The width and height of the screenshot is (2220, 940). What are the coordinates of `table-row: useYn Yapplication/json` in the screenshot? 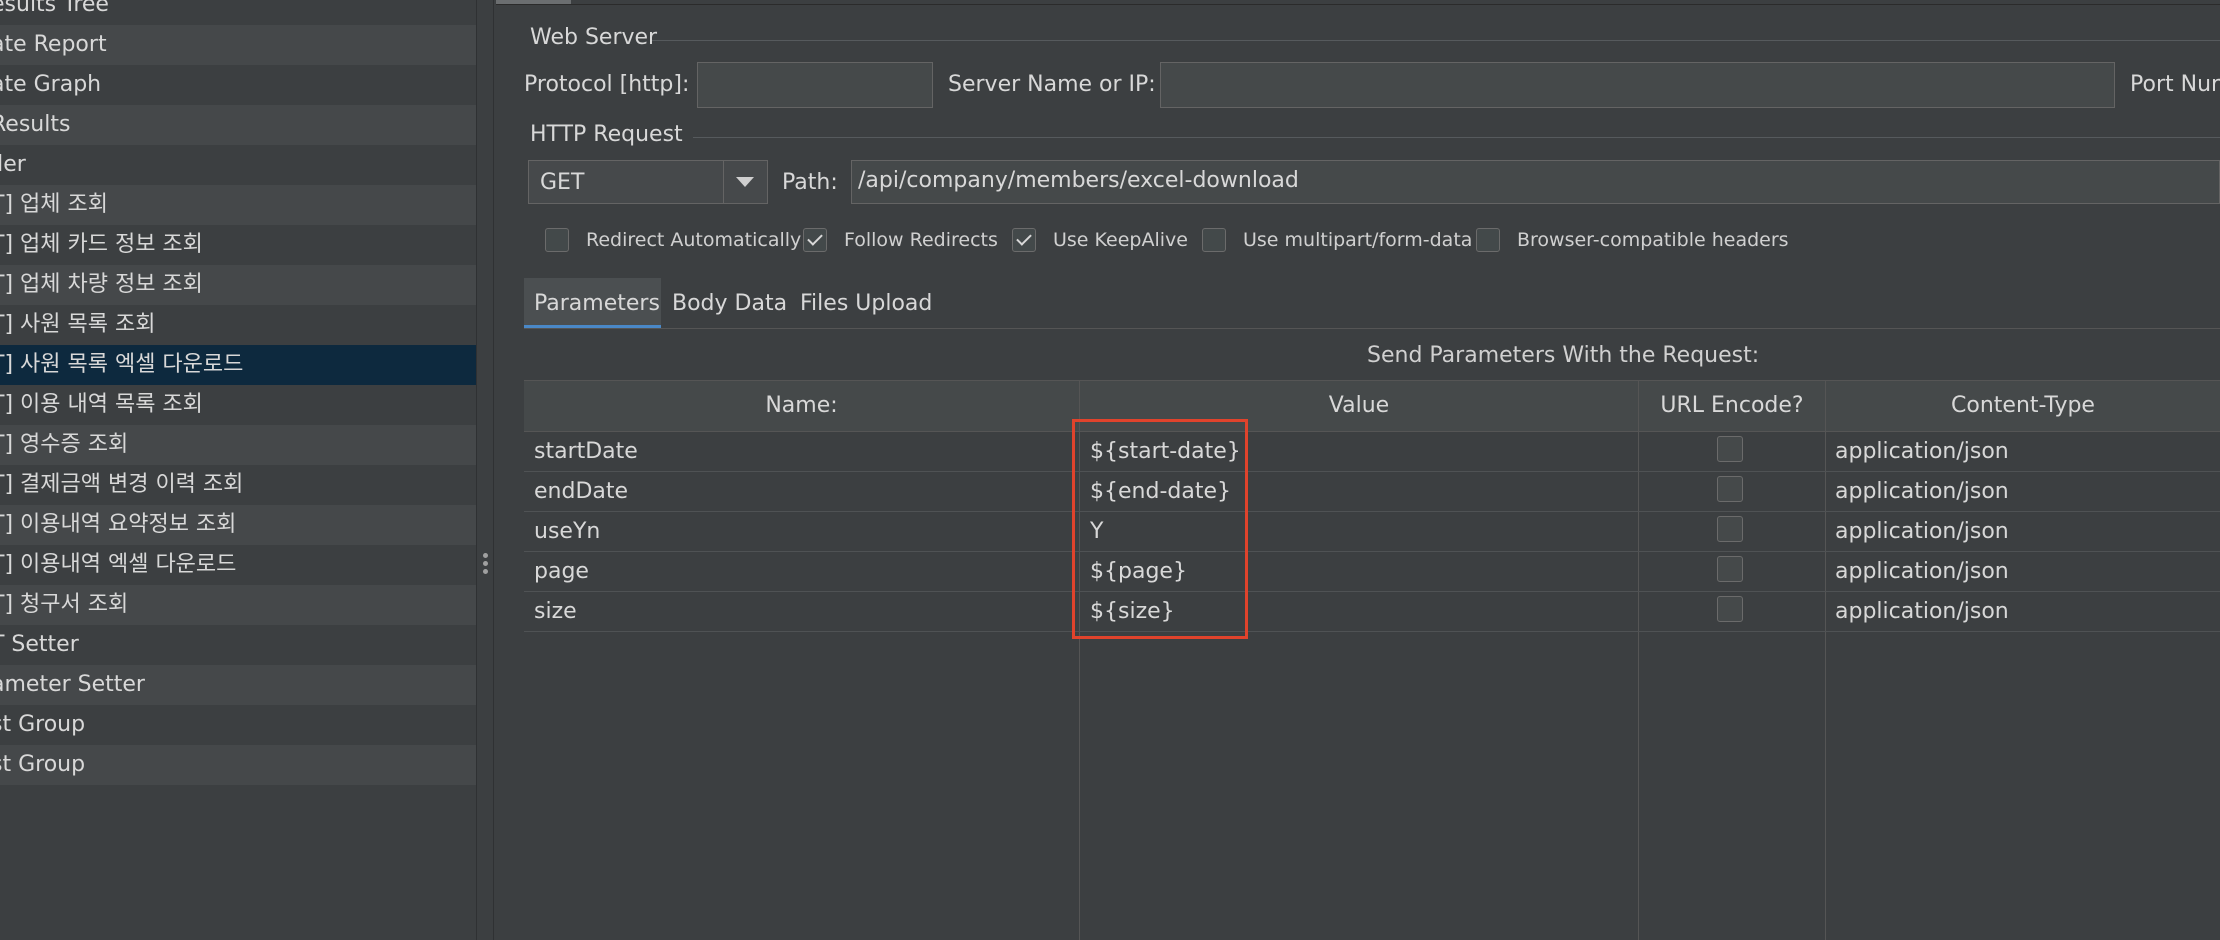 It's located at (1372, 532).